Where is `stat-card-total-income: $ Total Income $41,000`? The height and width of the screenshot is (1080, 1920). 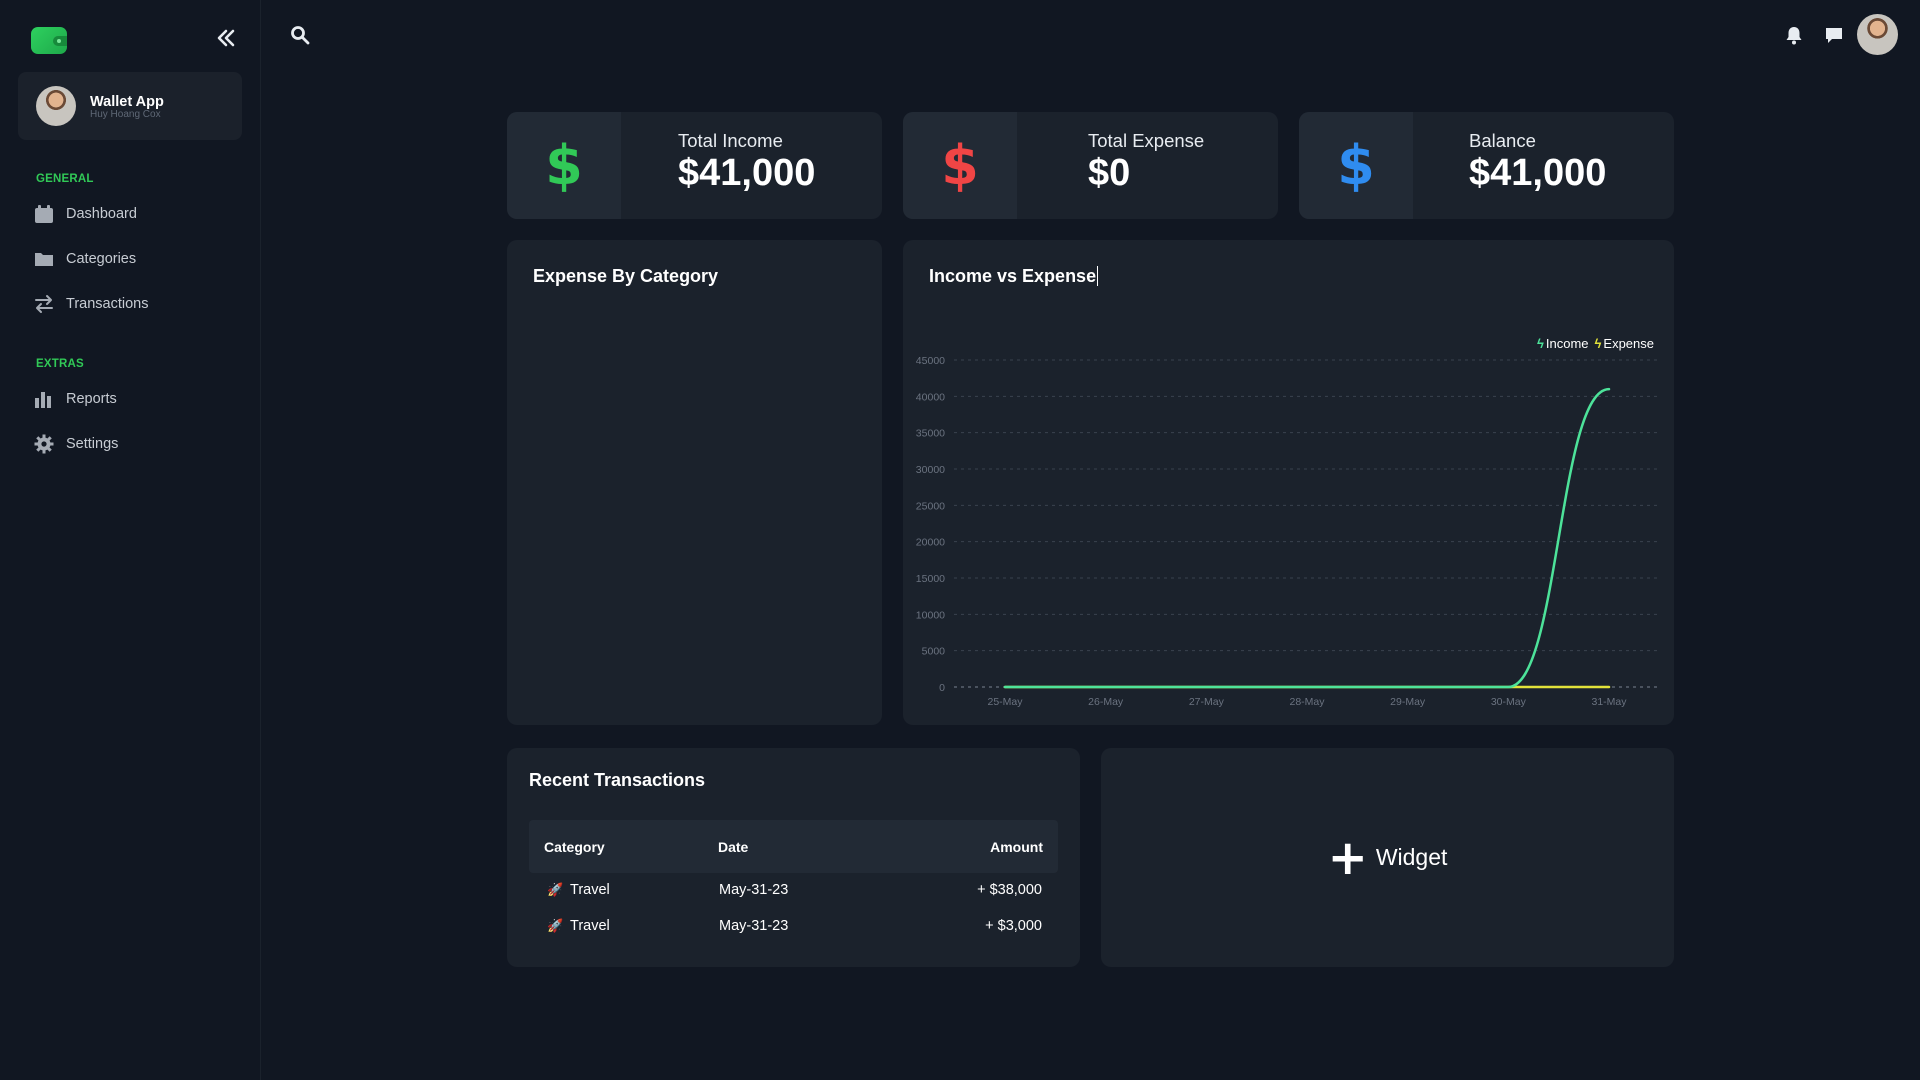
stat-card-total-income: $ Total Income $41,000 is located at coordinates (694, 165).